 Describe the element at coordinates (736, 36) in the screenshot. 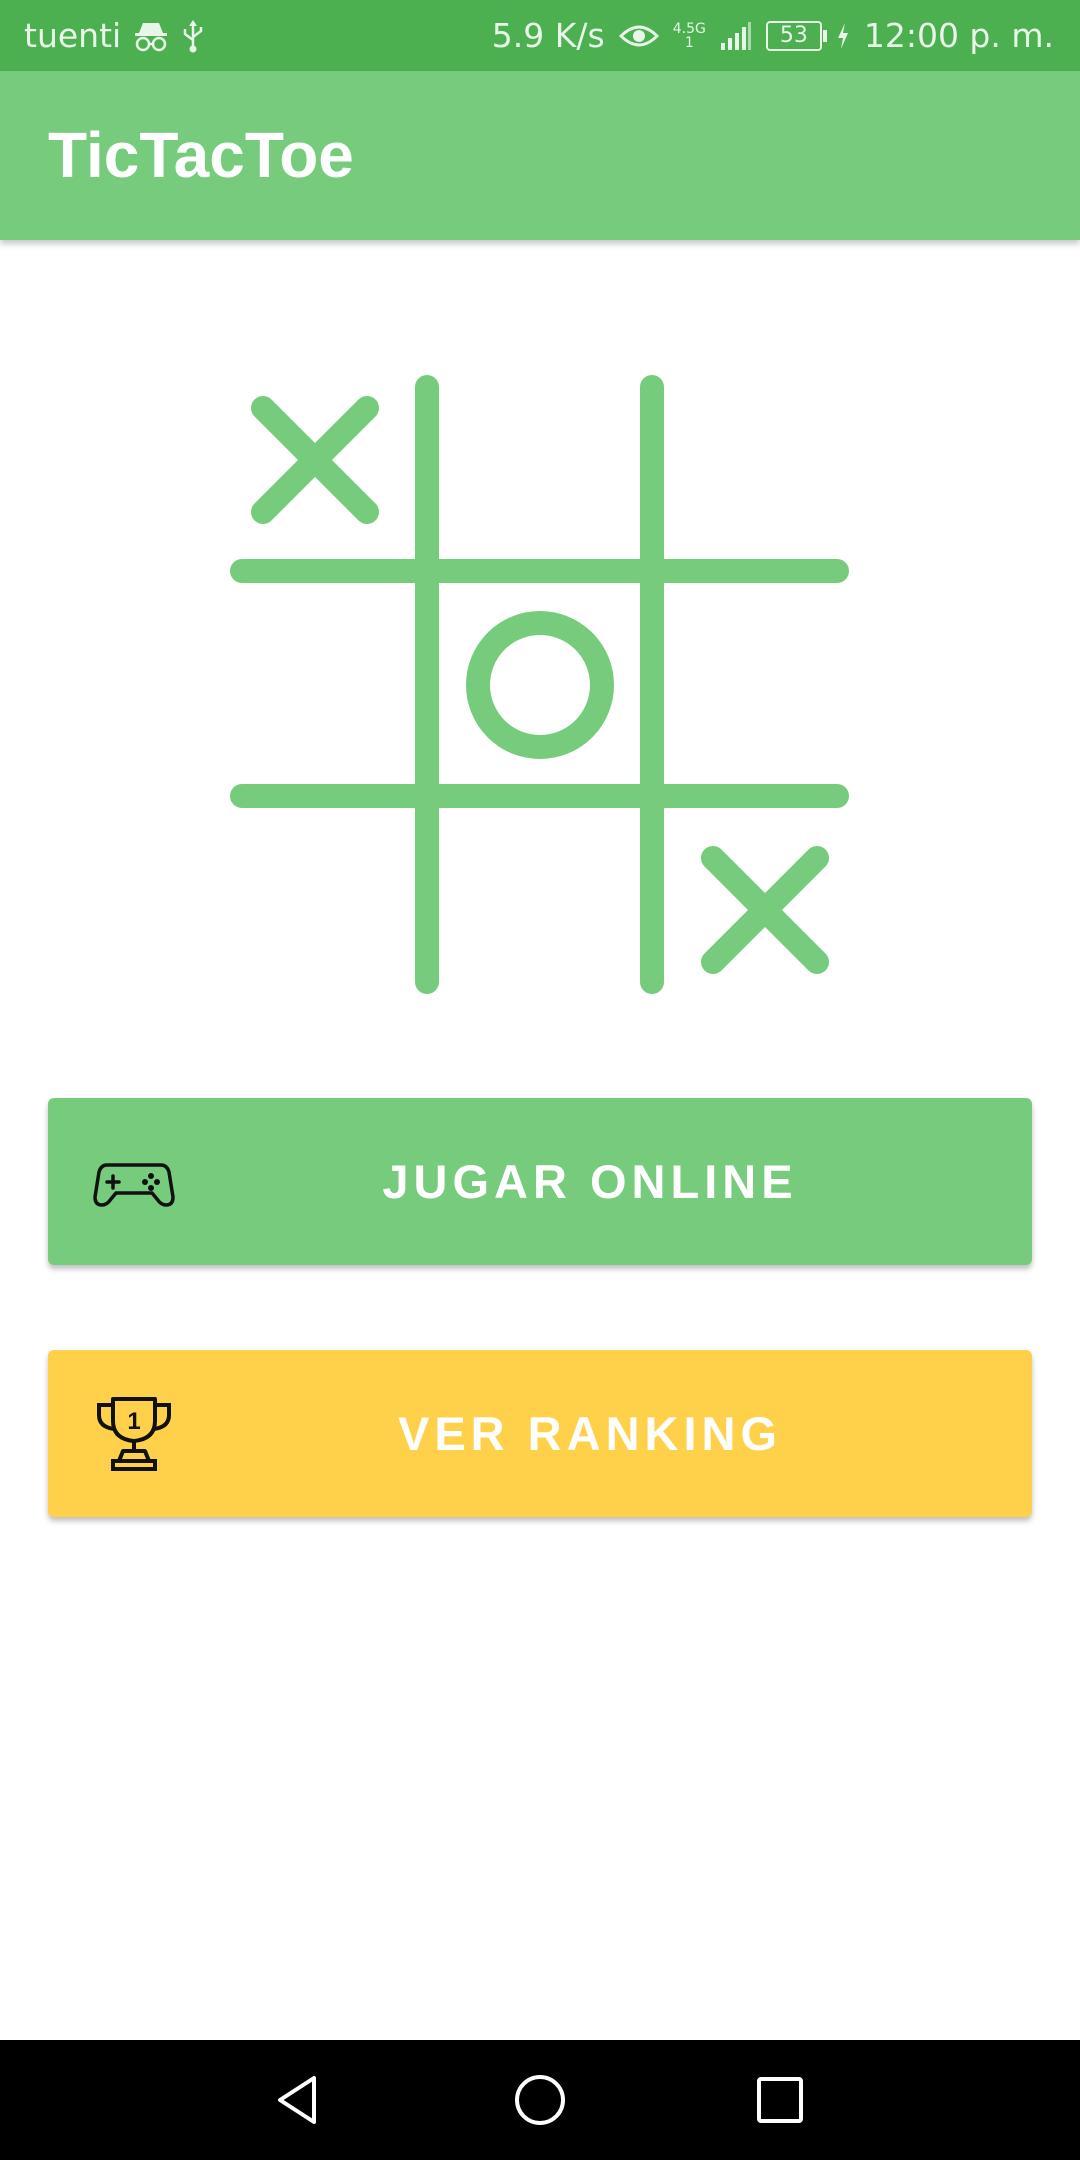

I see `signal-icon` at that location.